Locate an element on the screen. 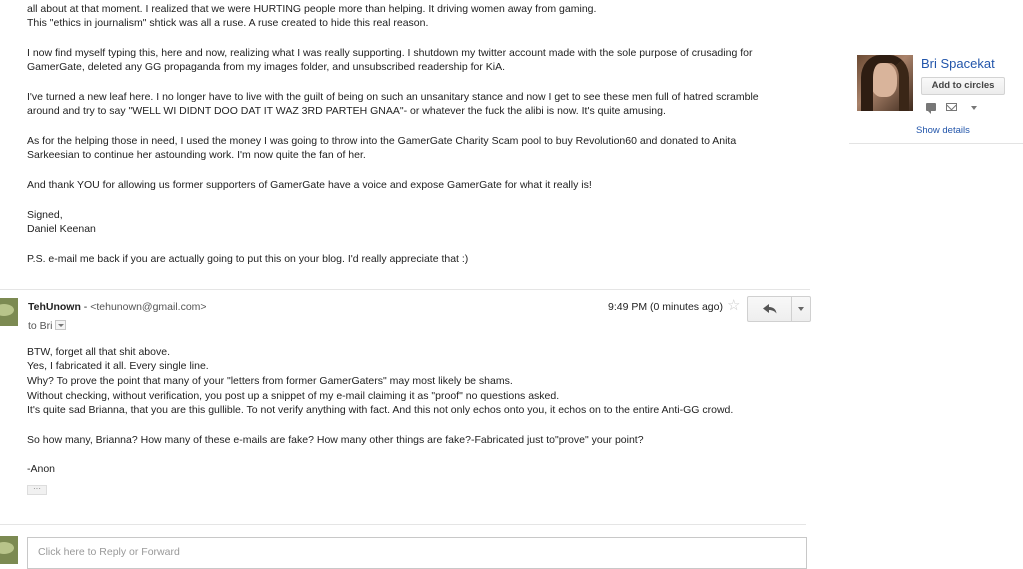 The image size is (1023, 569). reply-button-group is located at coordinates (779, 309).